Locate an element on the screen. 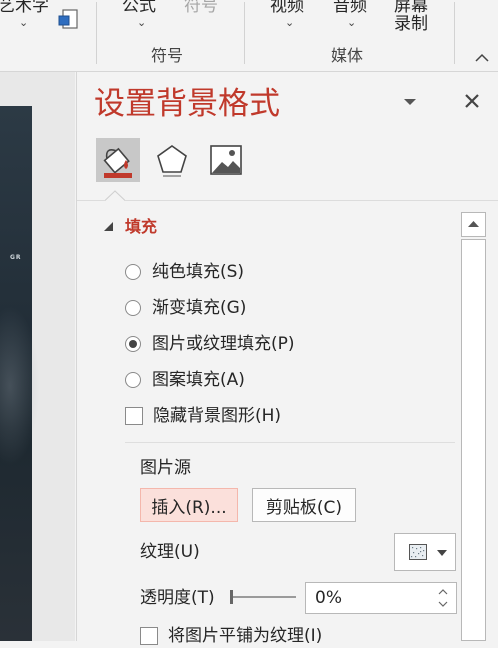 This screenshot has height=648, width=498. vertical-scrollbar is located at coordinates (473, 426).